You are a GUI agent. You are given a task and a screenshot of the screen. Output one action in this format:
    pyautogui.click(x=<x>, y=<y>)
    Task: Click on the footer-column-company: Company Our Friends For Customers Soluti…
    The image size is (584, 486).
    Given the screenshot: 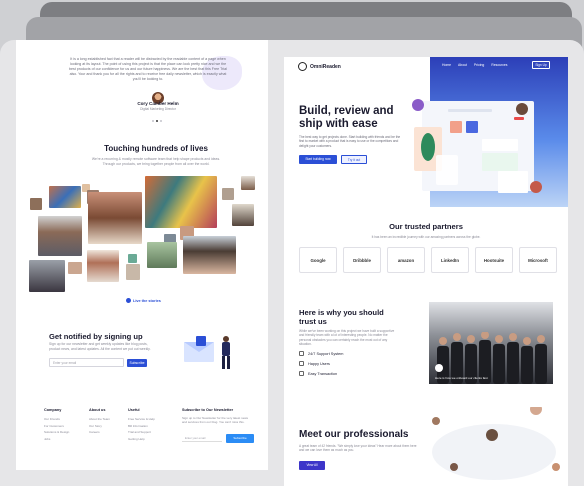 What is the action you would take?
    pyautogui.click(x=56, y=425)
    